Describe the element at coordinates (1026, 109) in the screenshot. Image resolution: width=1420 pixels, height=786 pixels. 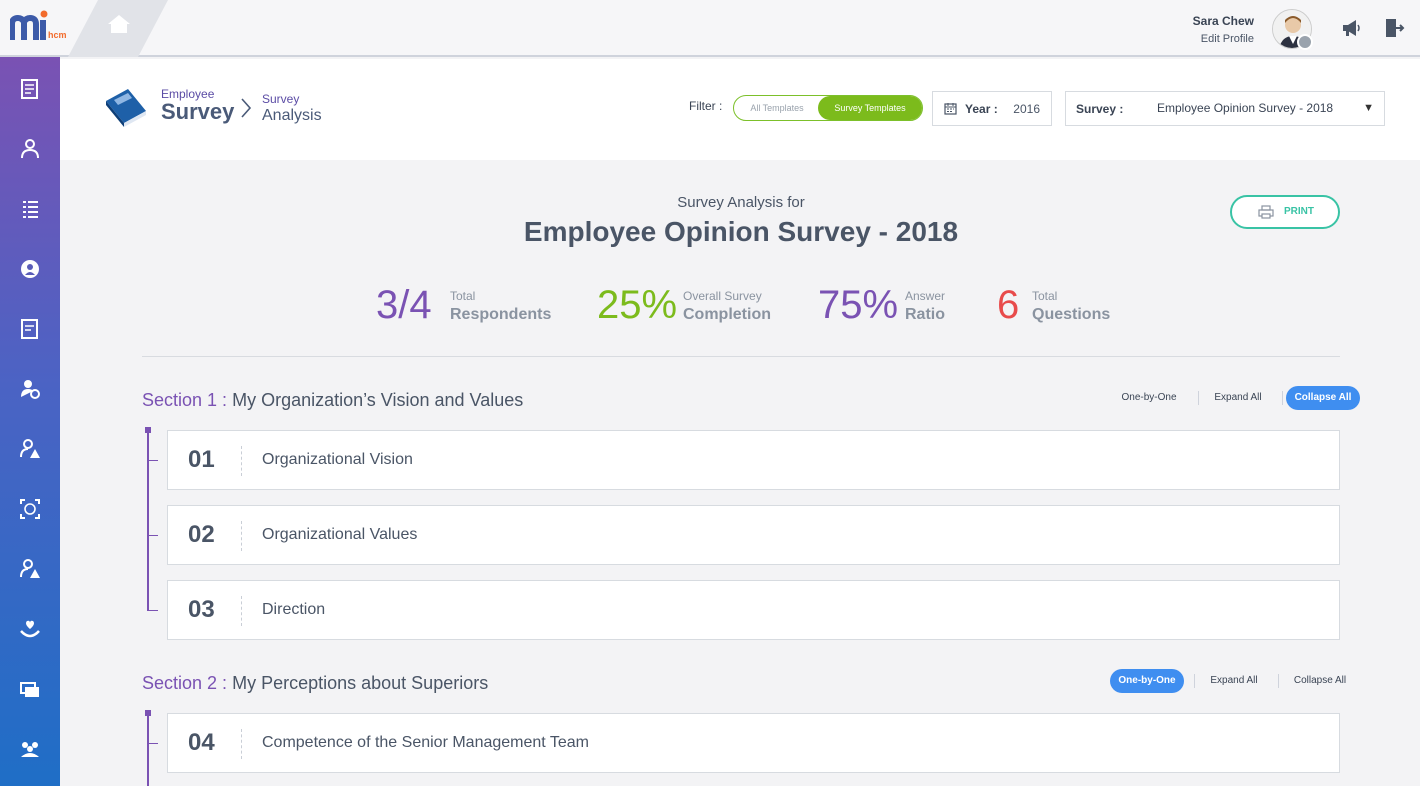
I see `year-value: 2016` at that location.